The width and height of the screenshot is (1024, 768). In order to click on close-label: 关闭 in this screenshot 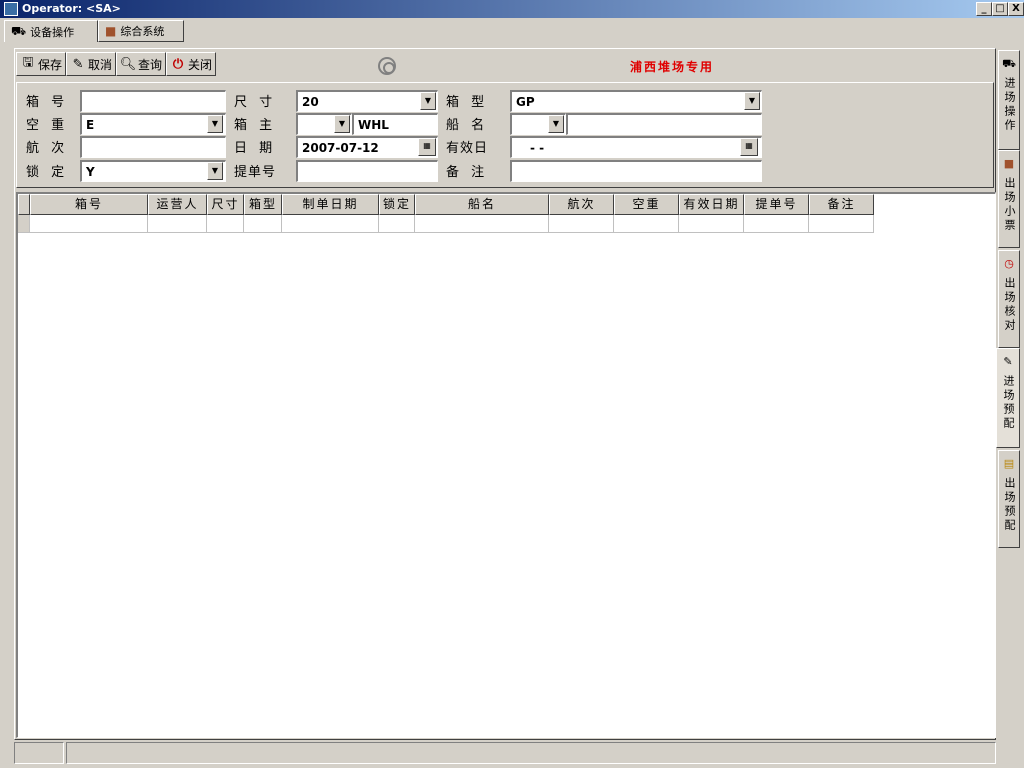, I will do `click(200, 64)`.